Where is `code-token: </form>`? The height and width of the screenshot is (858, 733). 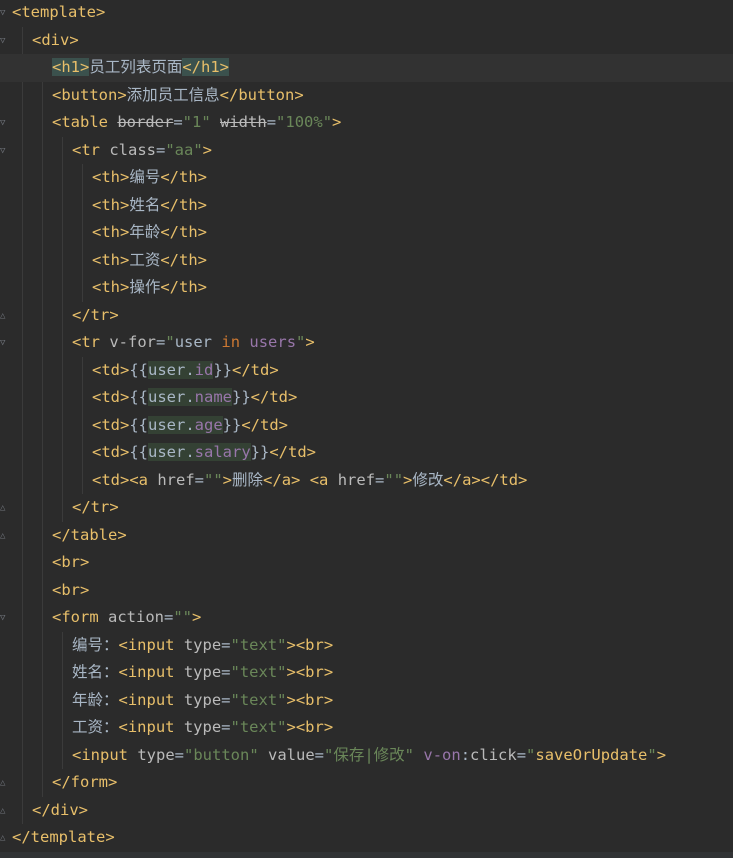
code-token: </form> is located at coordinates (85, 782).